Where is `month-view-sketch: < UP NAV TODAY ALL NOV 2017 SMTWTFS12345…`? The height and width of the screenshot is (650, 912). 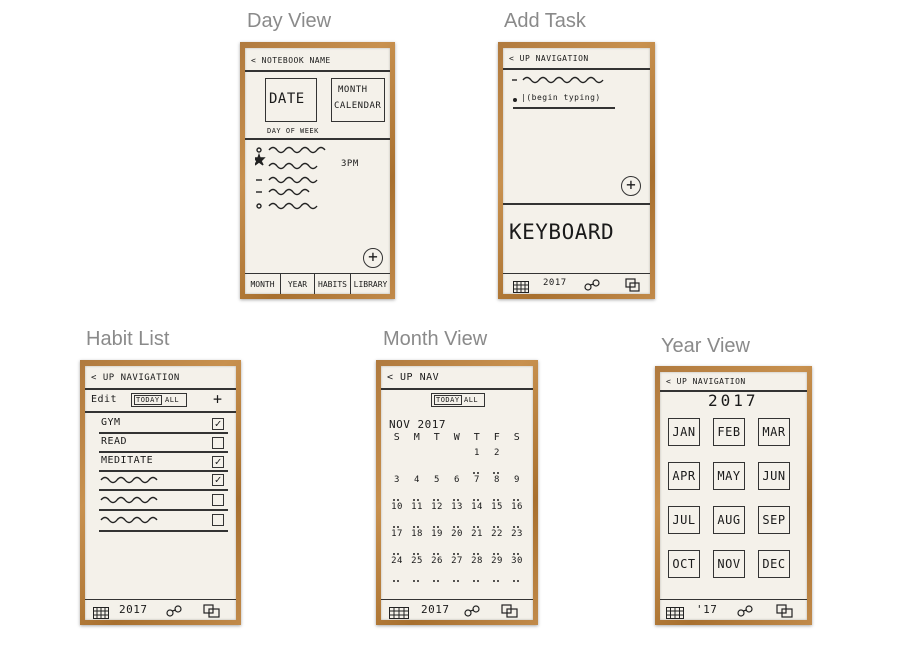 month-view-sketch: < UP NAV TODAY ALL NOV 2017 SMTWTFS12345… is located at coordinates (457, 492).